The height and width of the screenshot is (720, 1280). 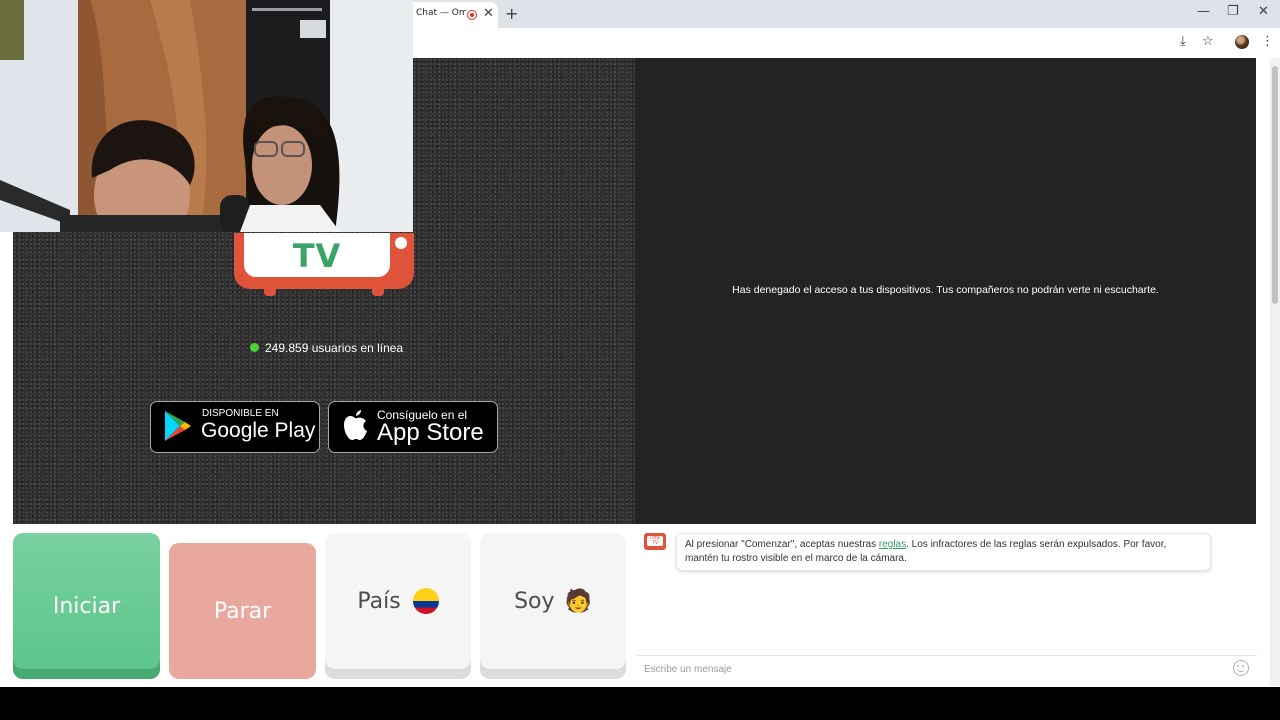 I want to click on emoji-icon, so click(x=1241, y=668).